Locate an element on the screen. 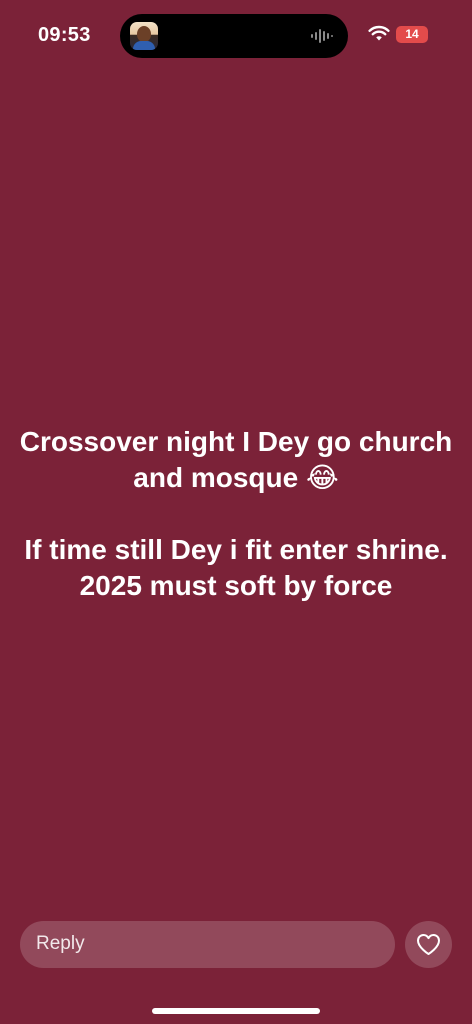  like-button is located at coordinates (428, 944).